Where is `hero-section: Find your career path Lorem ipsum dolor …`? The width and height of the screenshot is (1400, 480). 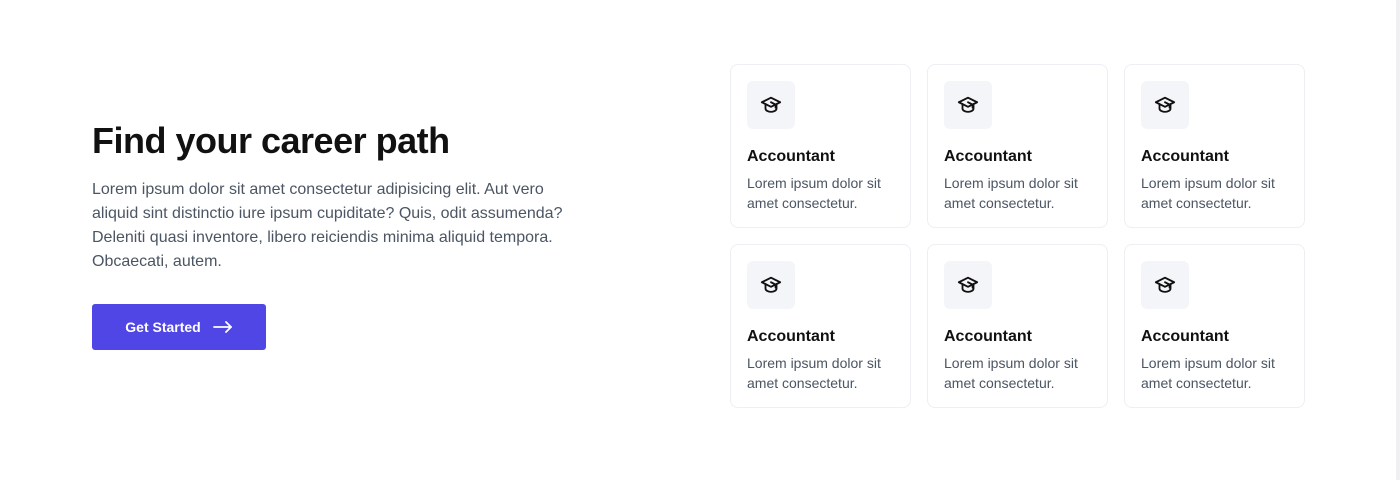
hero-section: Find your career path Lorem ipsum dolor … is located at coordinates (342, 196).